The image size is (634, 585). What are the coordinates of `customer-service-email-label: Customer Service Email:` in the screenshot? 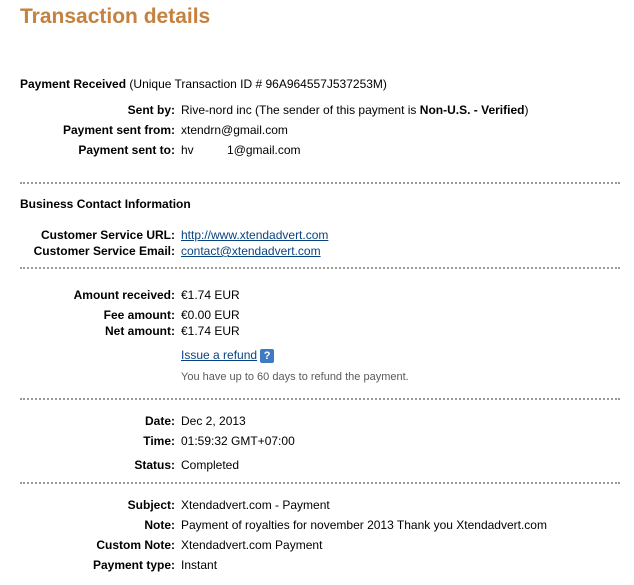 It's located at (104, 251).